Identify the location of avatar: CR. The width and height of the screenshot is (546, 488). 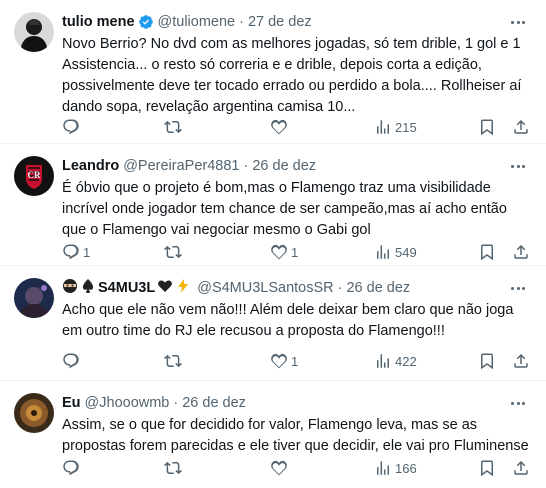
(34, 176).